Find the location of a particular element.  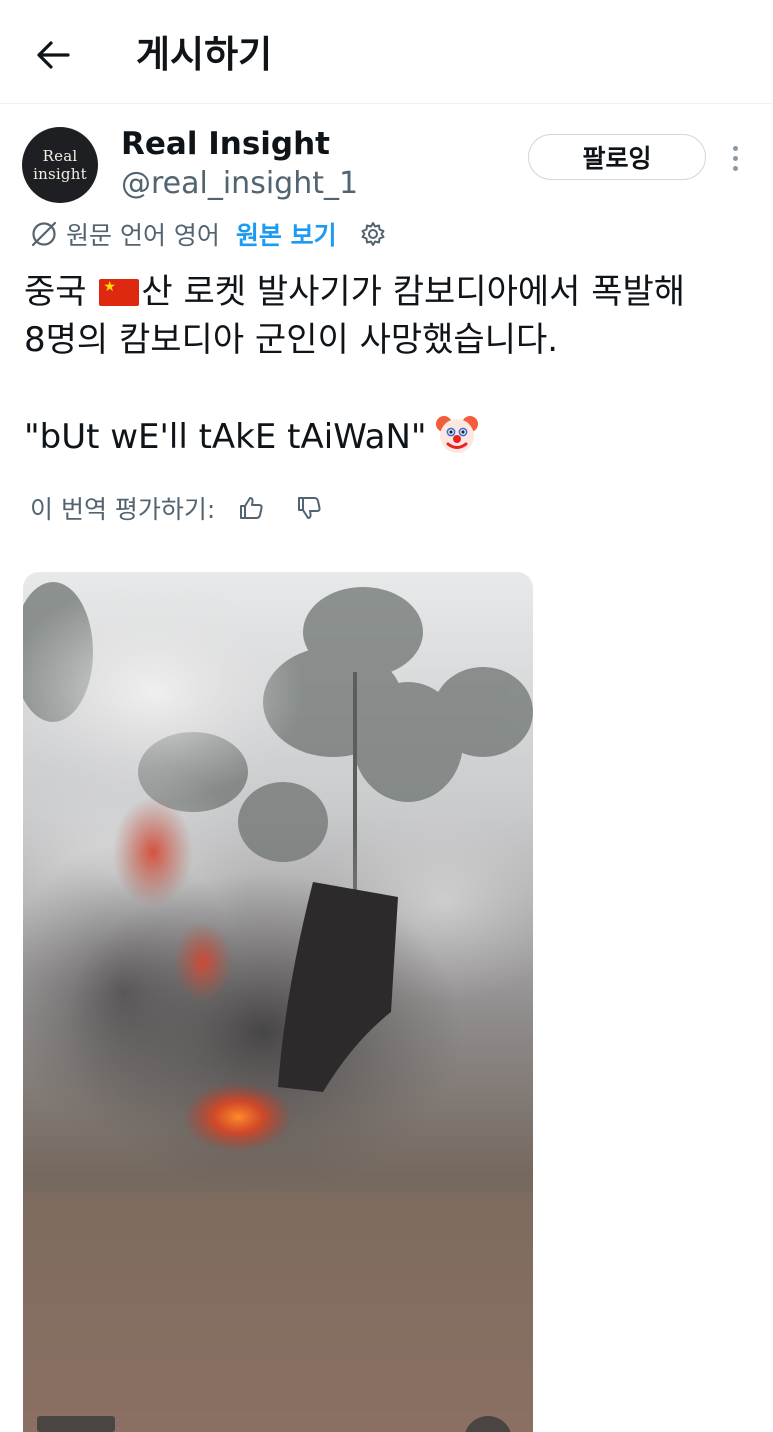

rate-translation-label: 이 번역 평가하기: is located at coordinates (123, 509).